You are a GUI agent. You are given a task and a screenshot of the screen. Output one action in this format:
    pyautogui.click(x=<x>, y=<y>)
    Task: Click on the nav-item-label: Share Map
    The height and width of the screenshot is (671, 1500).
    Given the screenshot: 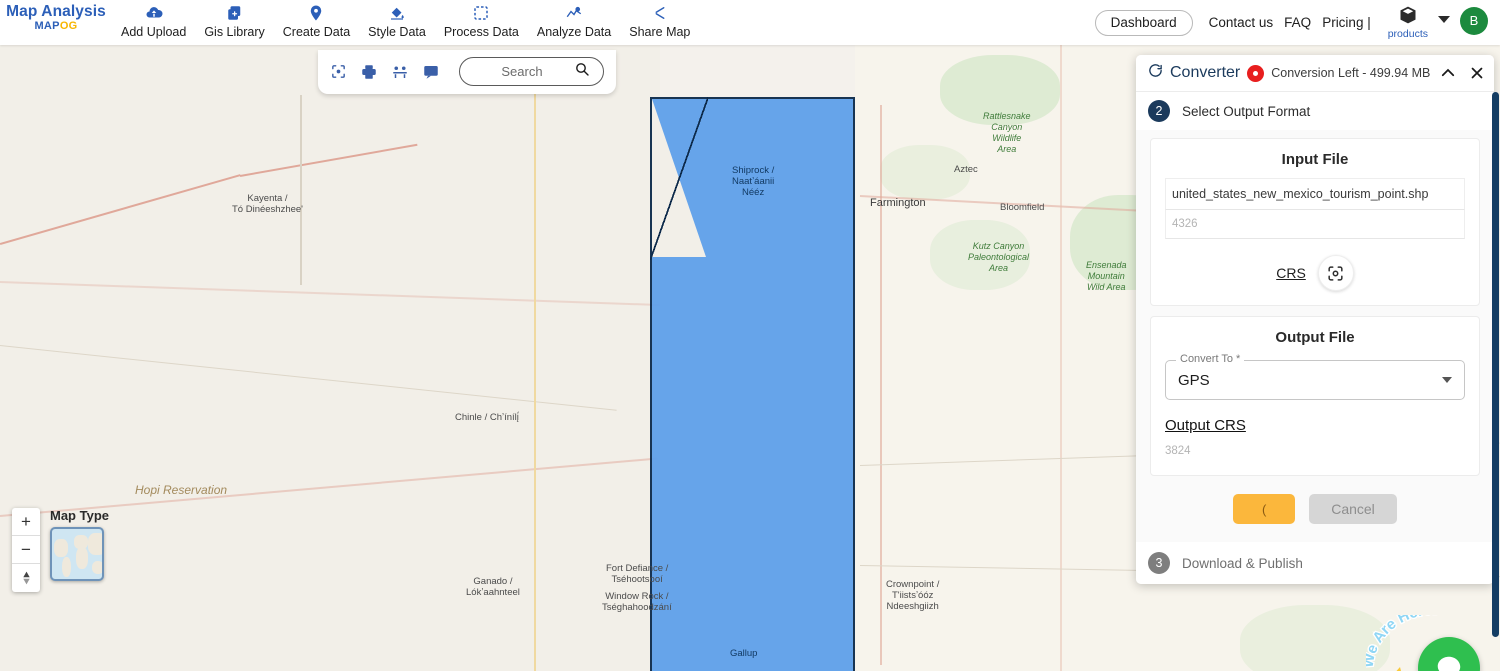 What is the action you would take?
    pyautogui.click(x=660, y=32)
    